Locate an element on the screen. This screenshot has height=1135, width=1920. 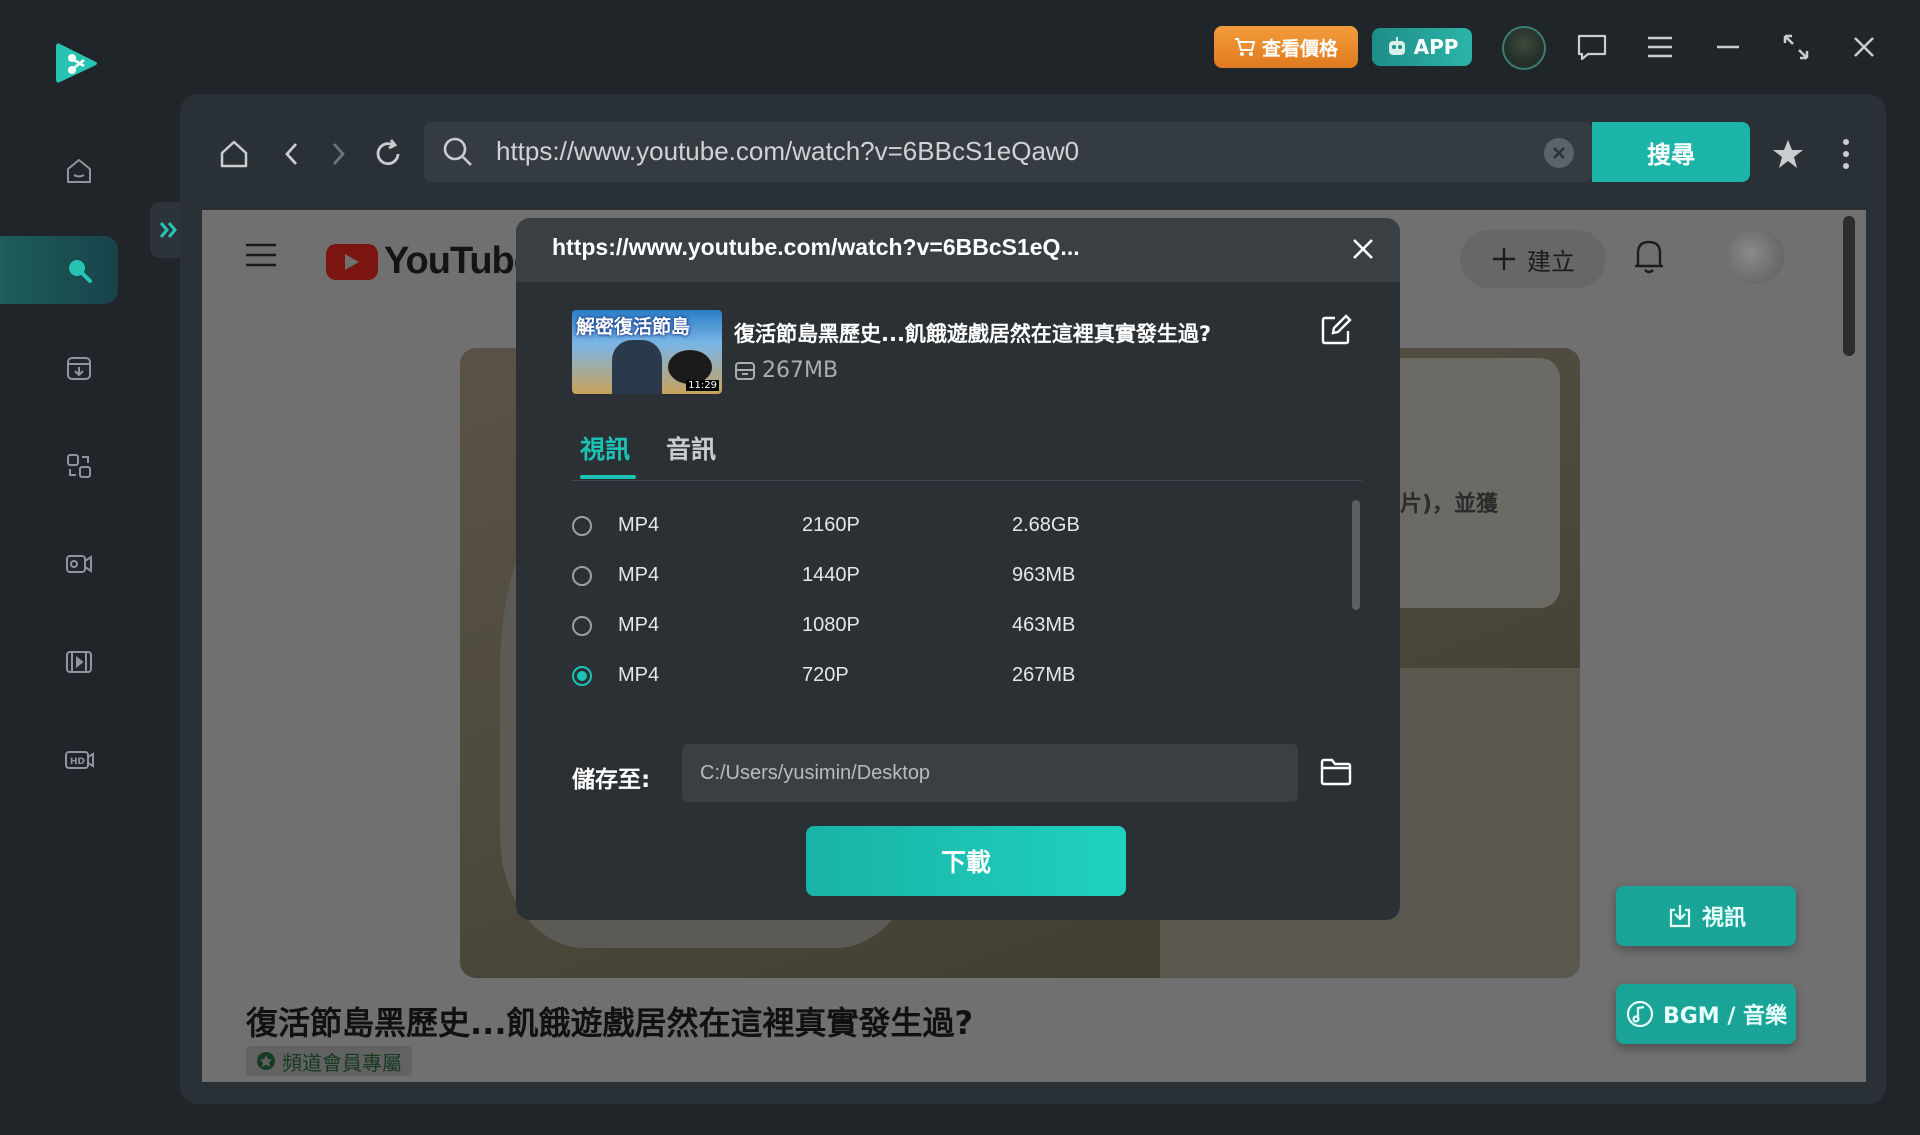
sidebar-home-icon is located at coordinates (79, 171).